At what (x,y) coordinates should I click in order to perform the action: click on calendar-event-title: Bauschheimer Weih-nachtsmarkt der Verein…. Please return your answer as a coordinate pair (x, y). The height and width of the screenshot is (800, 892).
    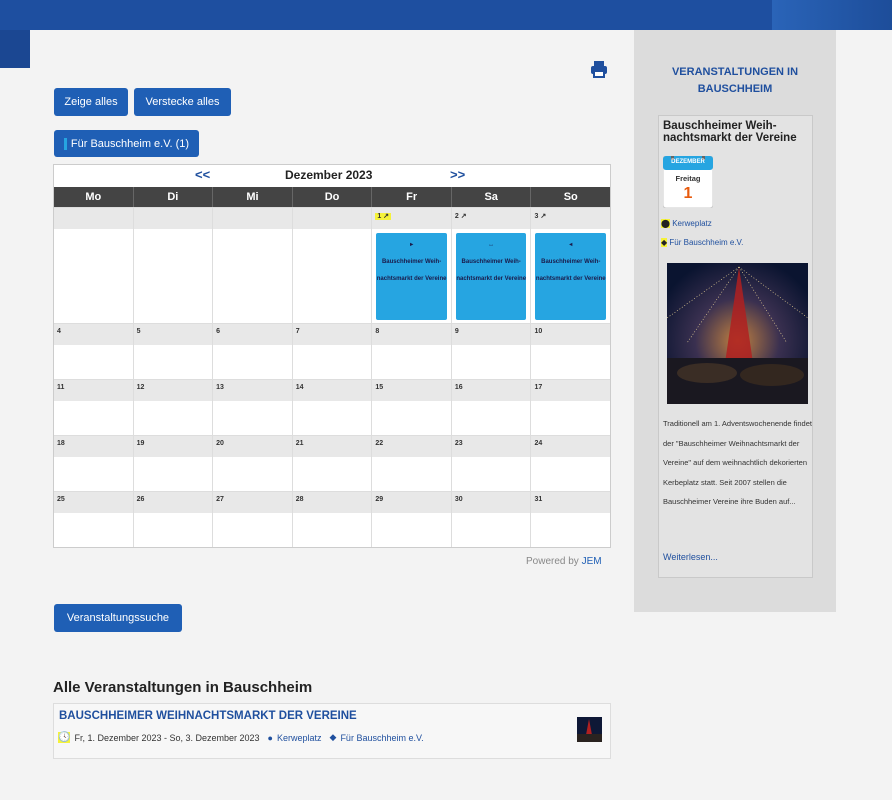
    Looking at the image, I should click on (570, 270).